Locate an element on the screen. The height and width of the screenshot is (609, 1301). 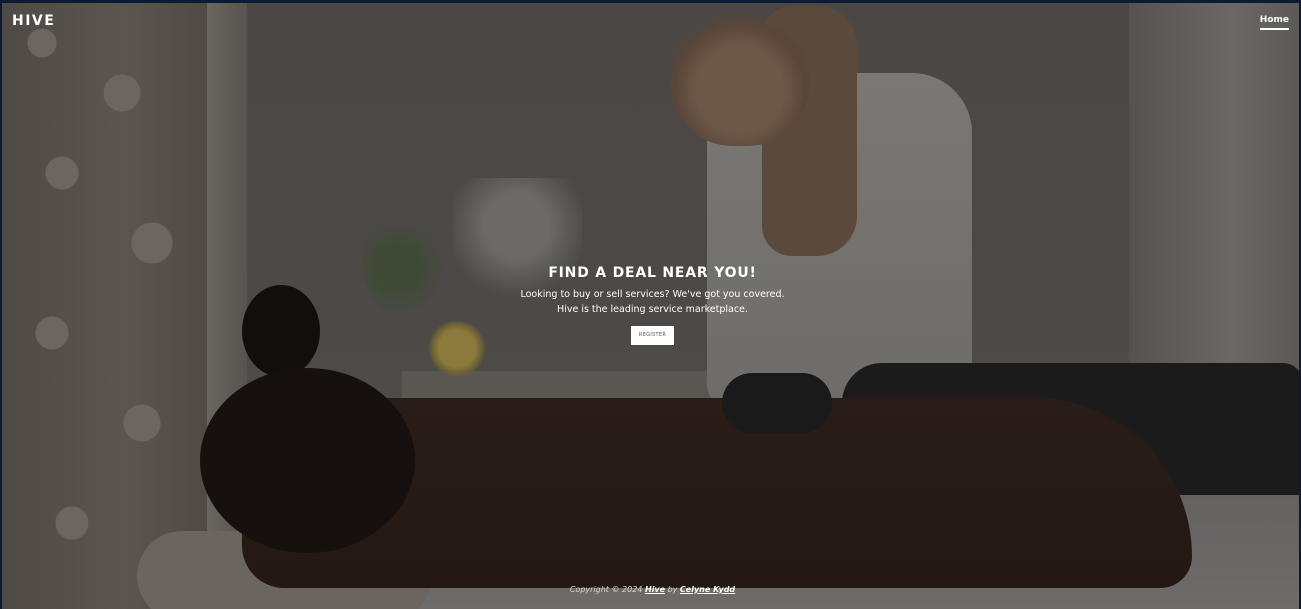
footer-author-link: Celyne Kydd is located at coordinates (707, 589).